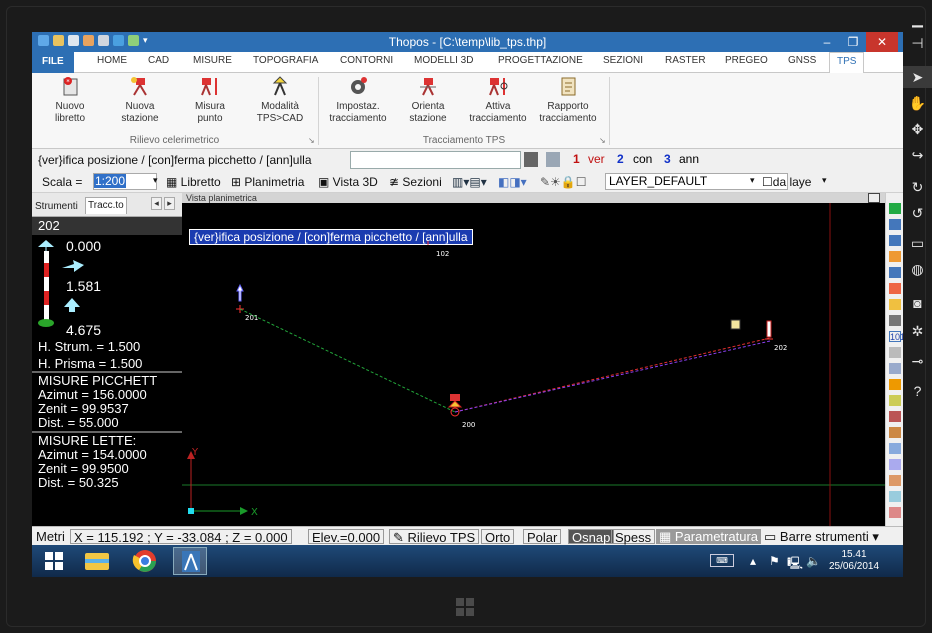  Describe the element at coordinates (685, 60) in the screenshot. I see `tab-raster: RASTER` at that location.